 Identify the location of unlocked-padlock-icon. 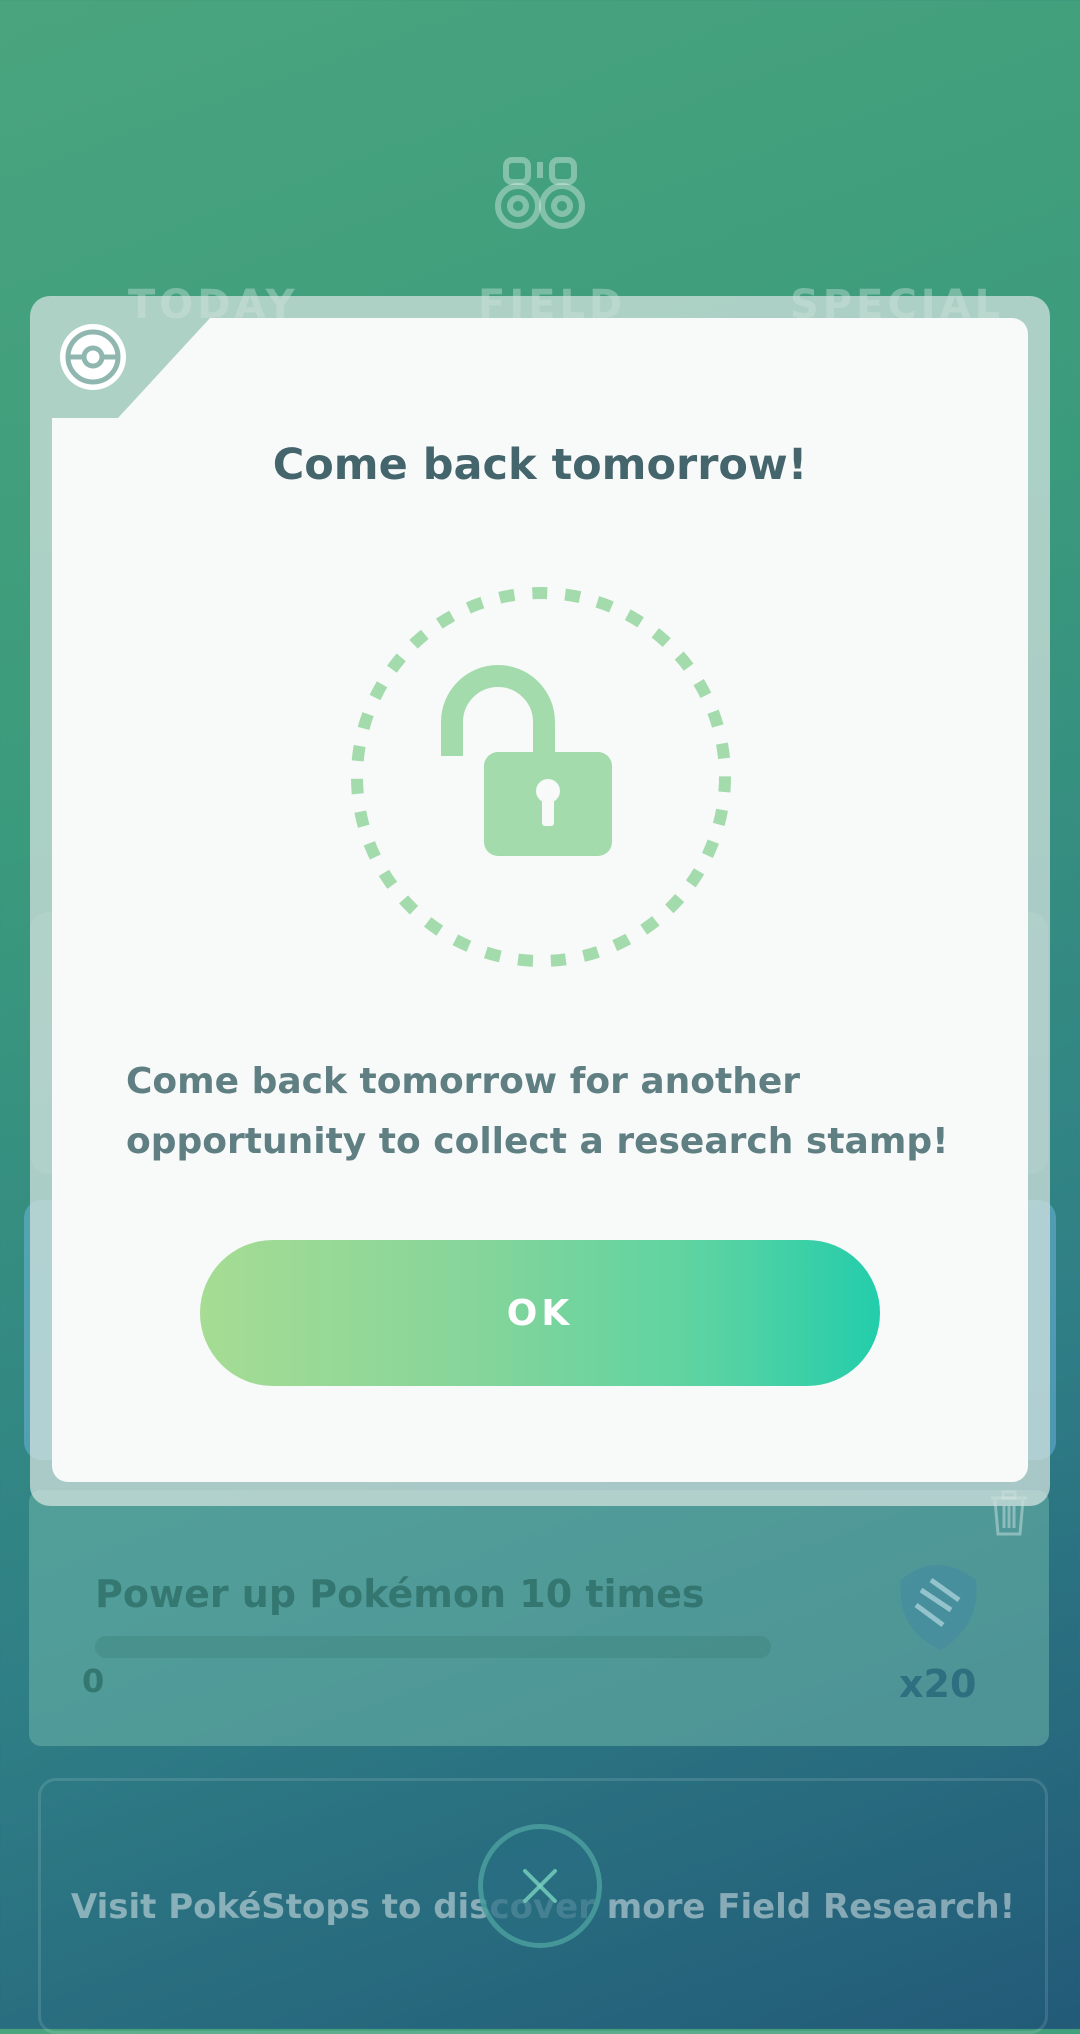
(541, 777).